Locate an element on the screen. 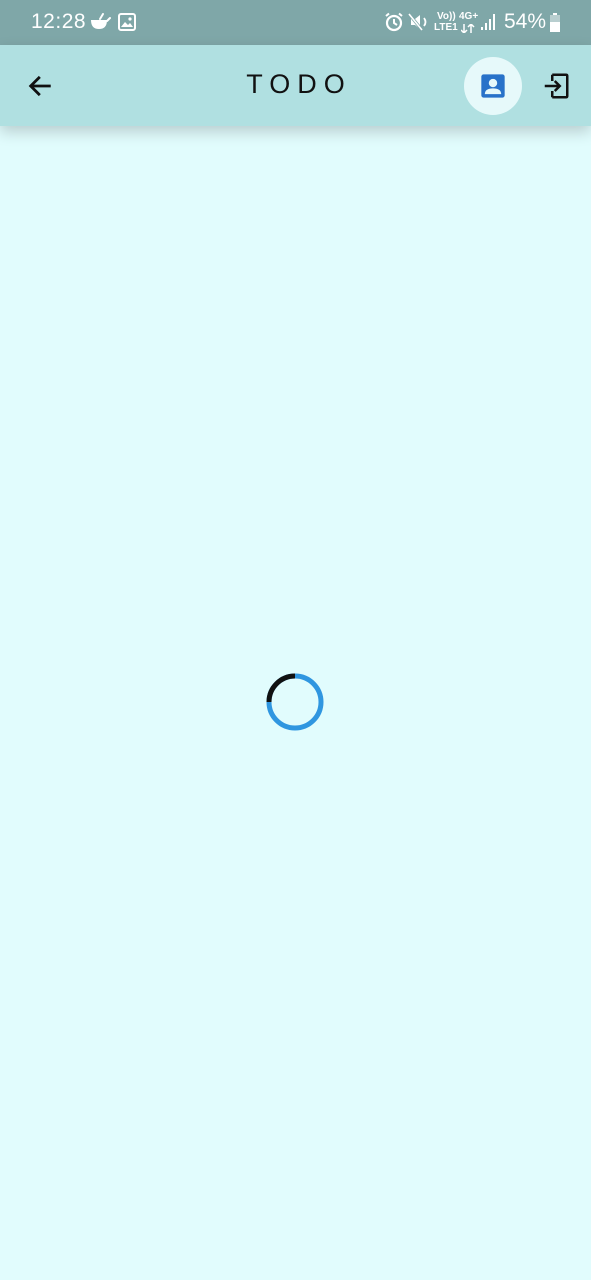 The image size is (591, 1280). account-box-icon is located at coordinates (493, 86).